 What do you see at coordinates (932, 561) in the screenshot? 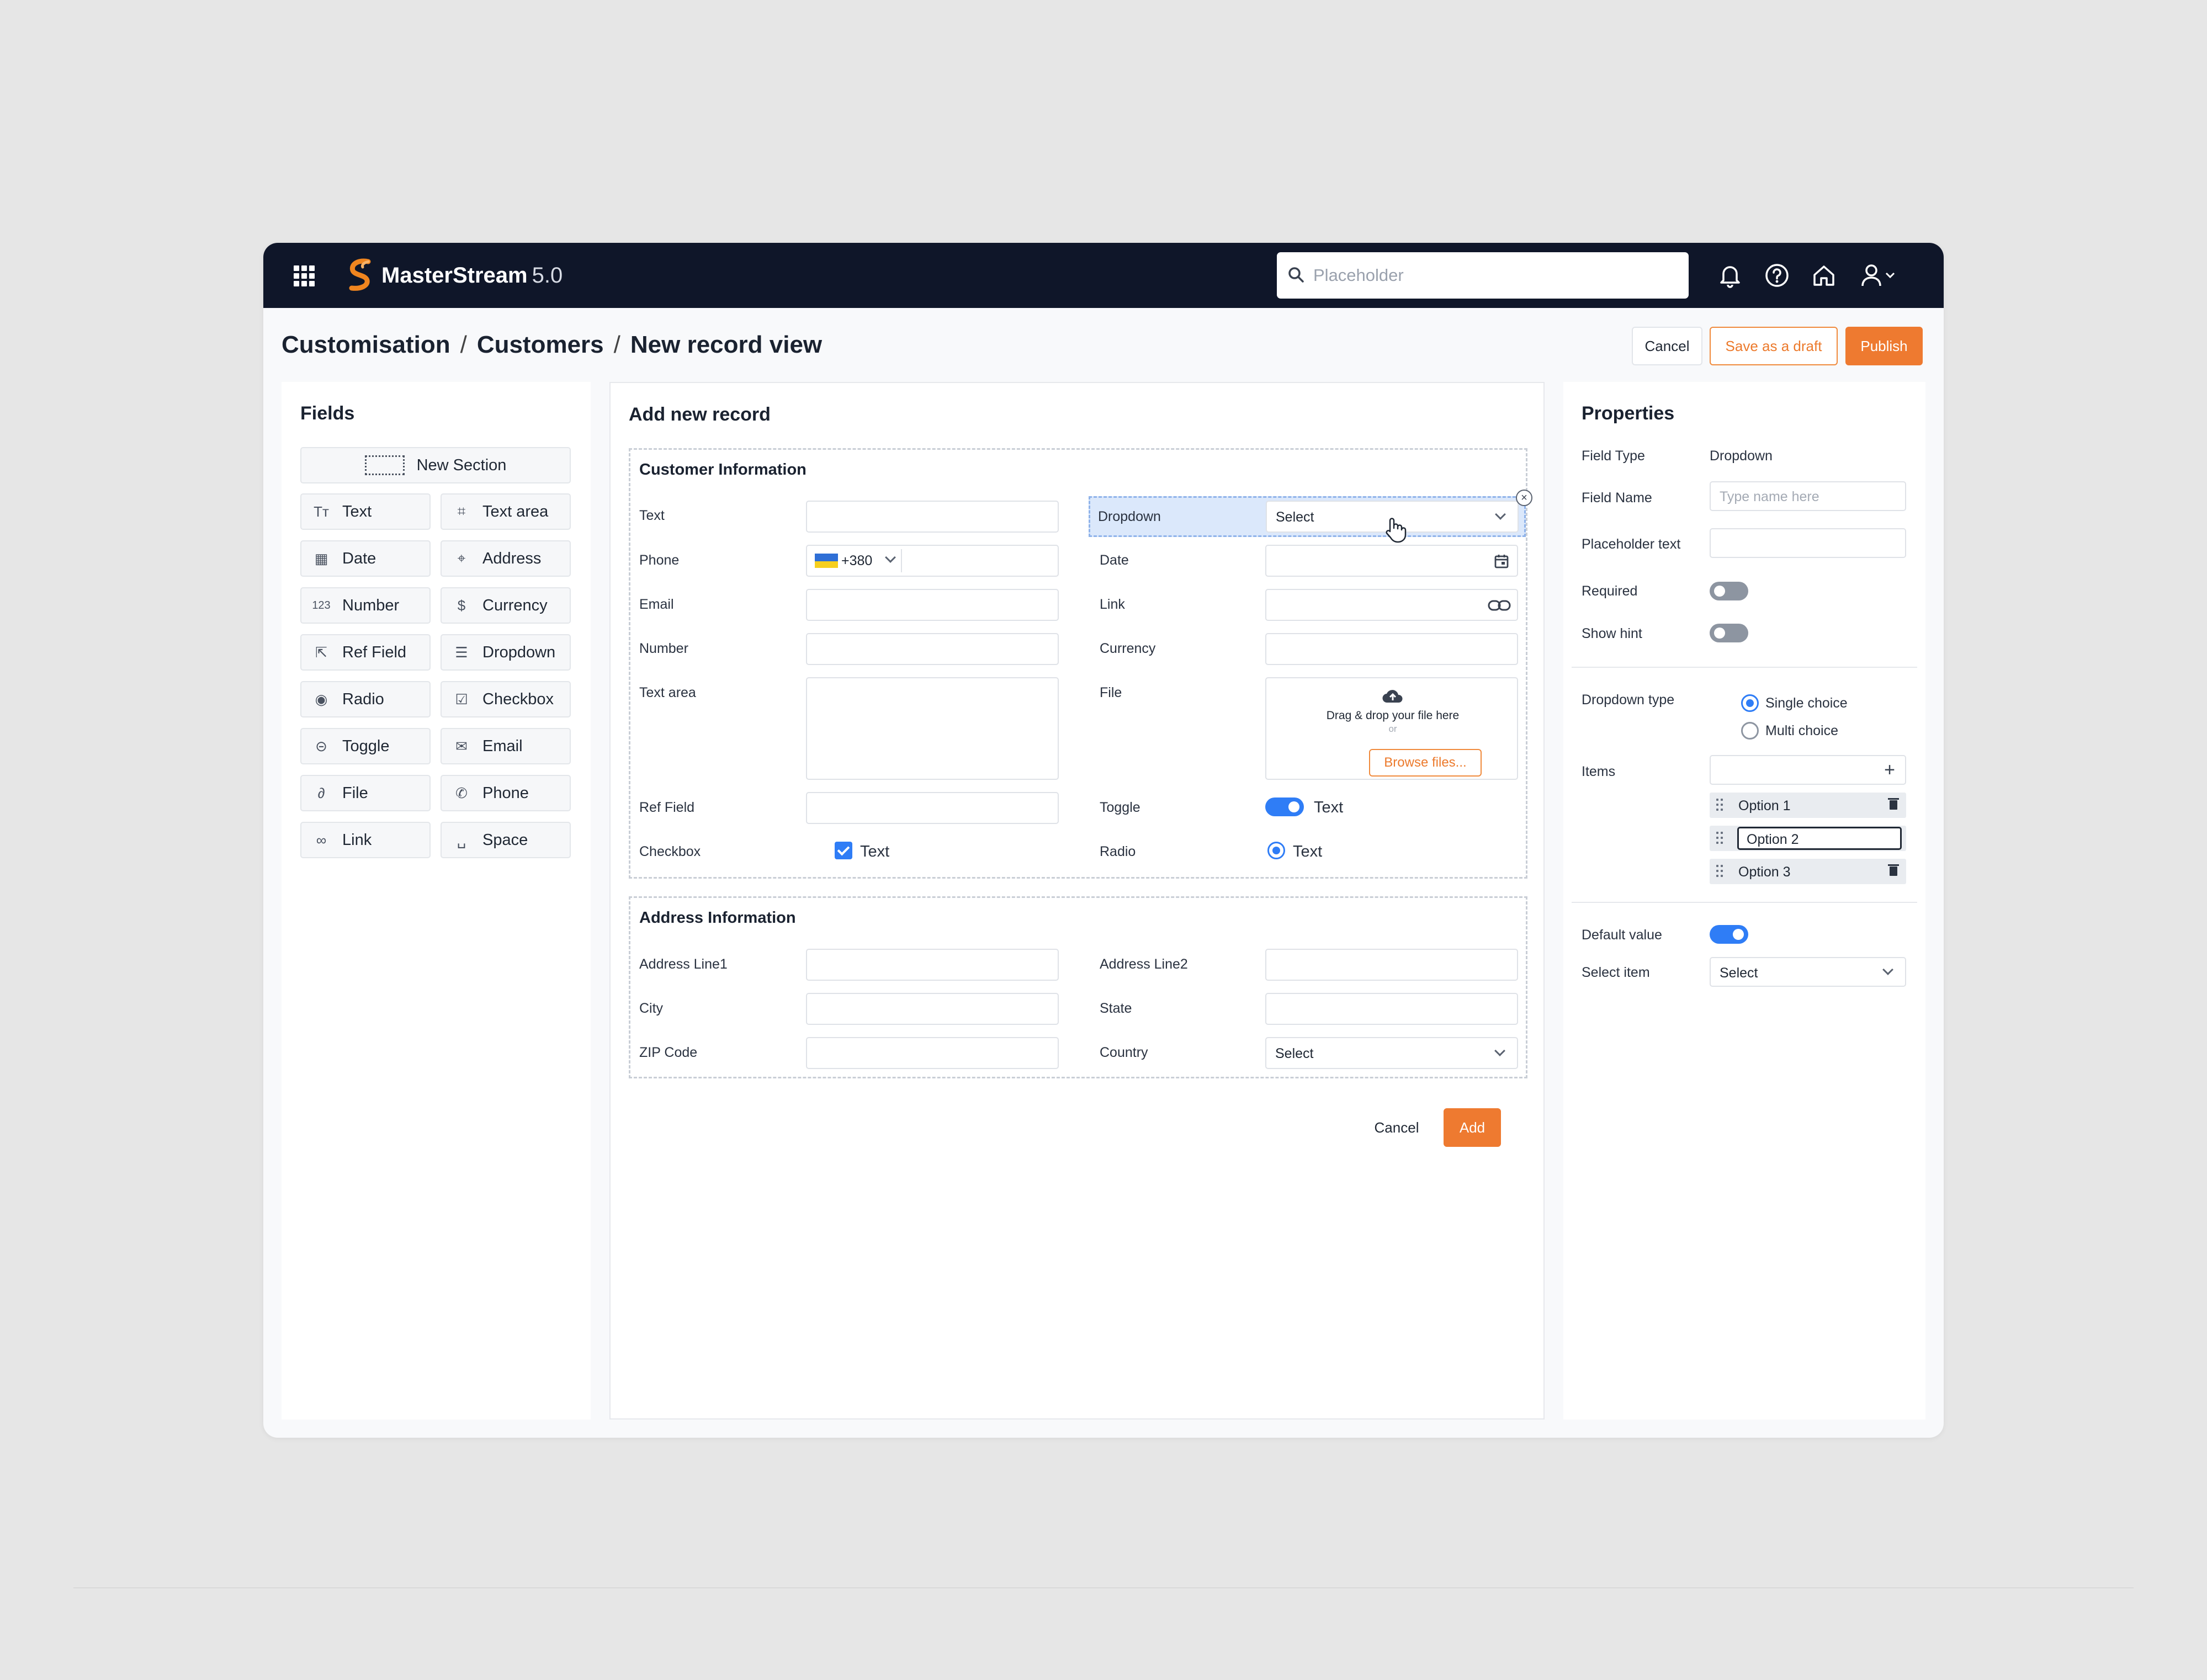
I see `phone-input: +380` at bounding box center [932, 561].